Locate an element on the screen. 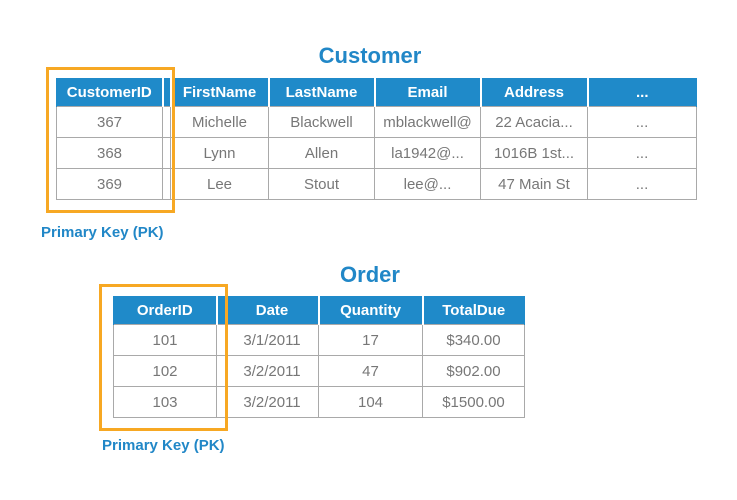 This screenshot has width=737, height=500. order-cell-date: 3/1/2011 is located at coordinates (272, 340).